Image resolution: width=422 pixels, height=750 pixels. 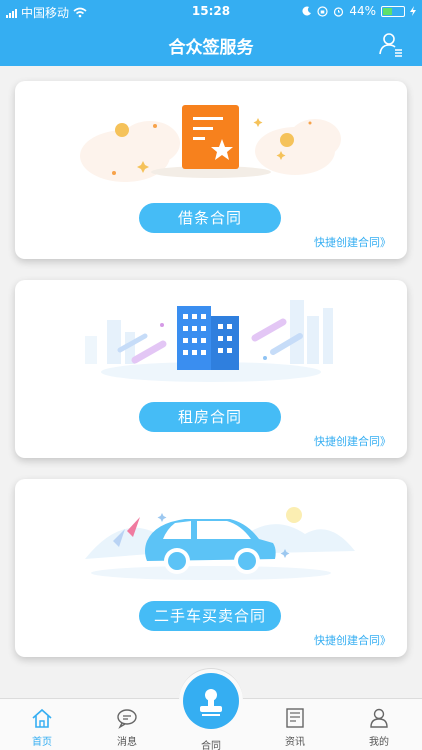 What do you see at coordinates (210, 417) in the screenshot?
I see `rental-contract-button: 租房合同` at bounding box center [210, 417].